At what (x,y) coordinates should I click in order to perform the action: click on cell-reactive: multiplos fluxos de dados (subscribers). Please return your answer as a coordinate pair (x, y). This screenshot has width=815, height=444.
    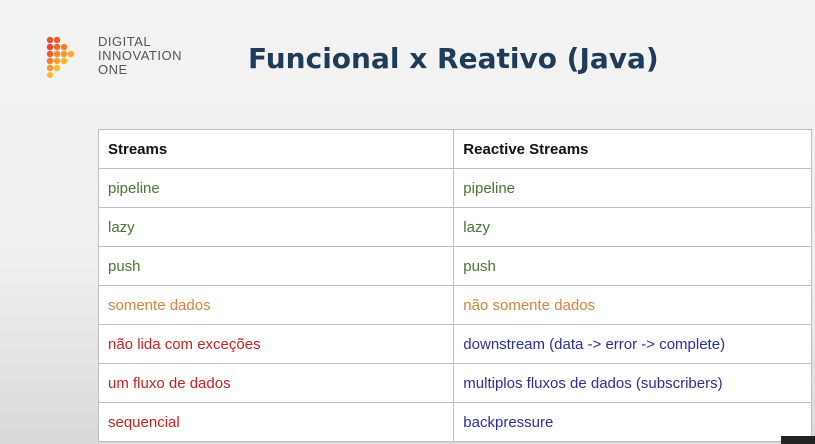
    Looking at the image, I should click on (632, 383).